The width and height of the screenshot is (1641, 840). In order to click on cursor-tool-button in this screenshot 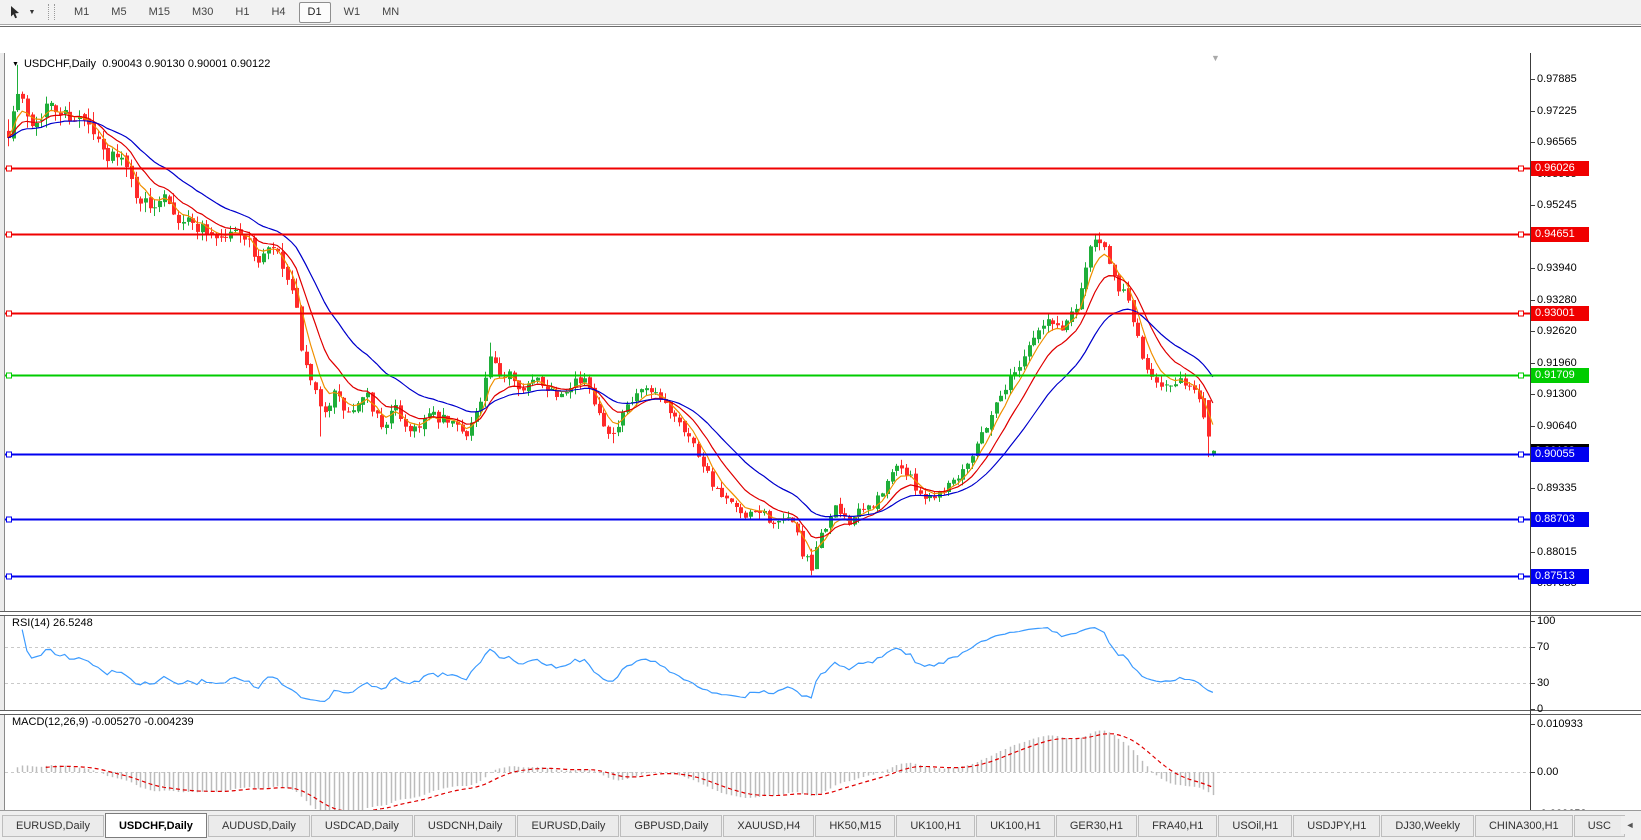, I will do `click(15, 12)`.